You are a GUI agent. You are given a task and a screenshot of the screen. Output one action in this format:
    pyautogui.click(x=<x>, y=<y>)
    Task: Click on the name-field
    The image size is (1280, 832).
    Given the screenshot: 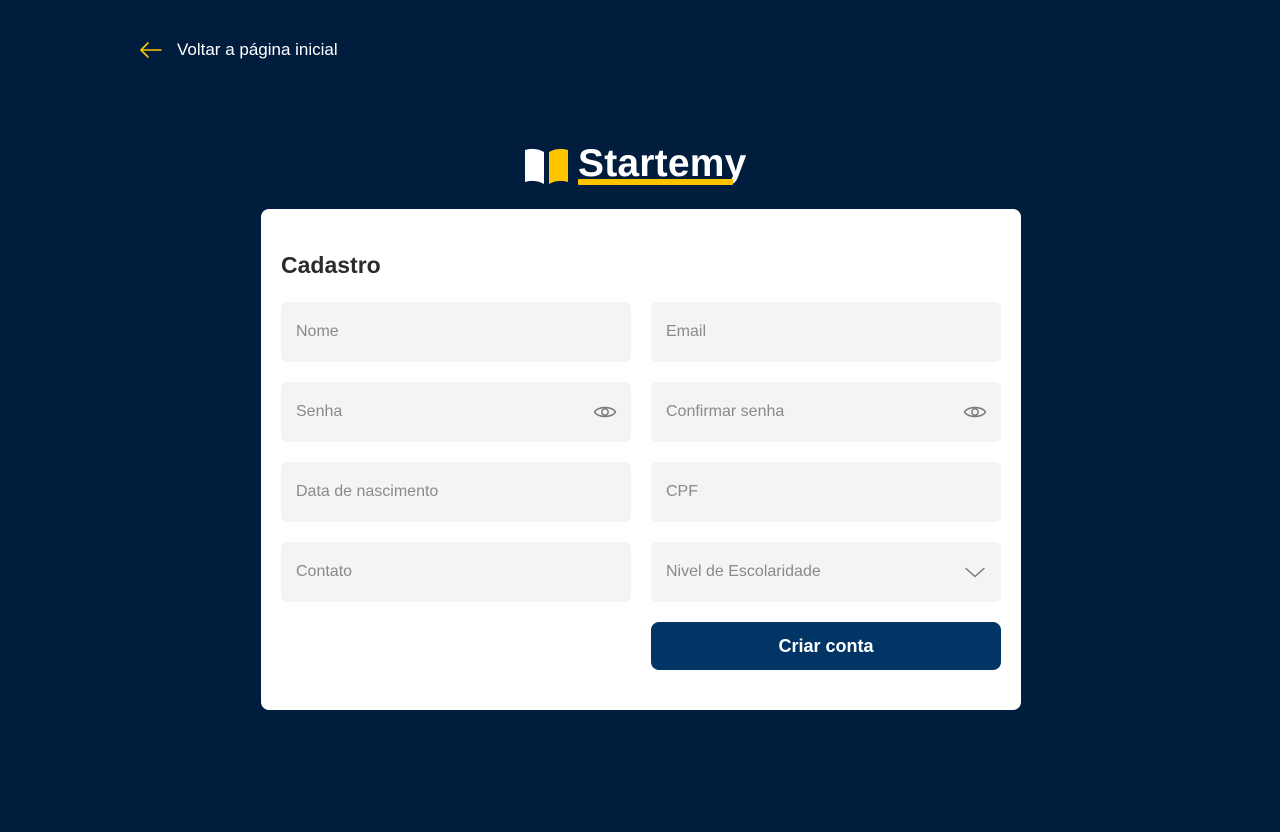 What is the action you would take?
    pyautogui.click(x=456, y=332)
    